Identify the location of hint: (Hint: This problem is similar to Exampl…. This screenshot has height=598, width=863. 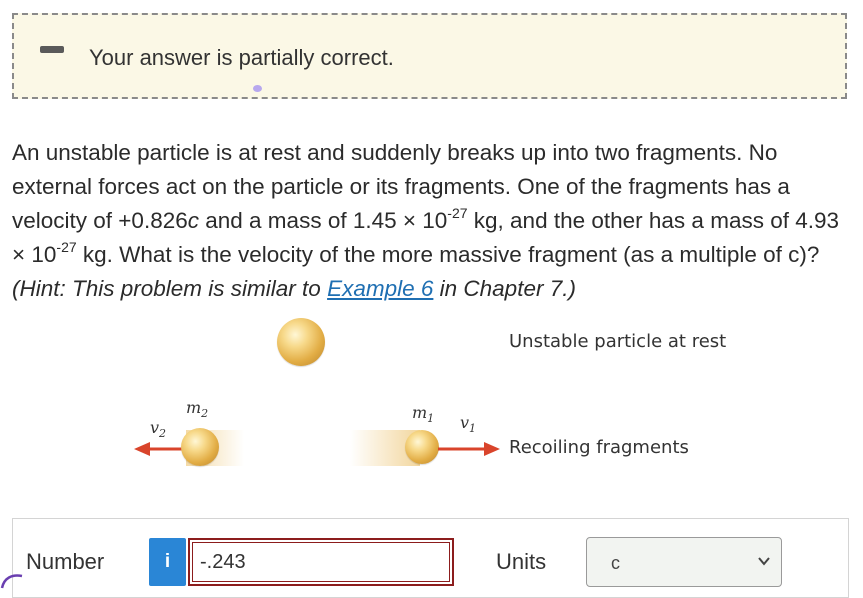
(294, 288).